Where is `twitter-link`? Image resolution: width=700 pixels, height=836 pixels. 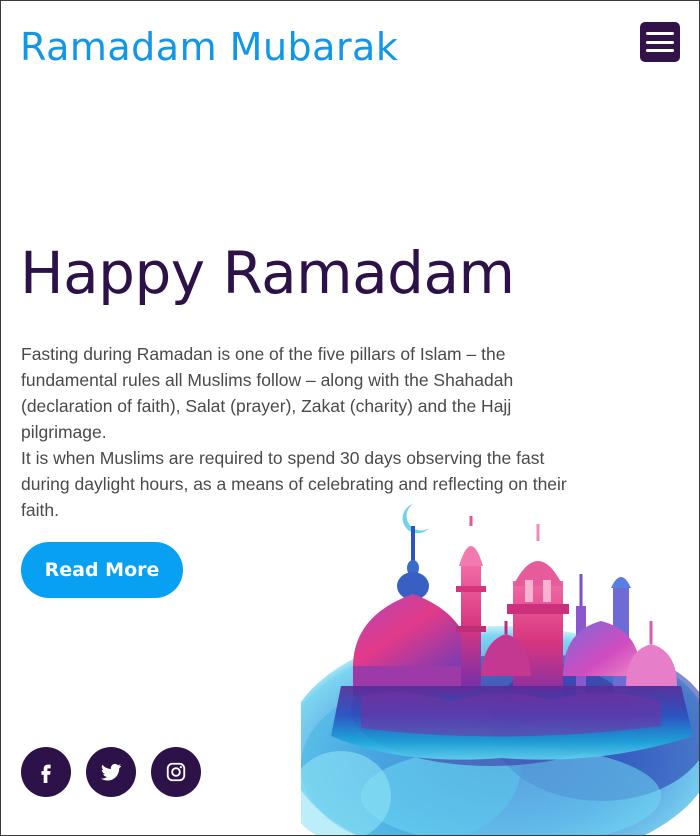
twitter-link is located at coordinates (111, 772).